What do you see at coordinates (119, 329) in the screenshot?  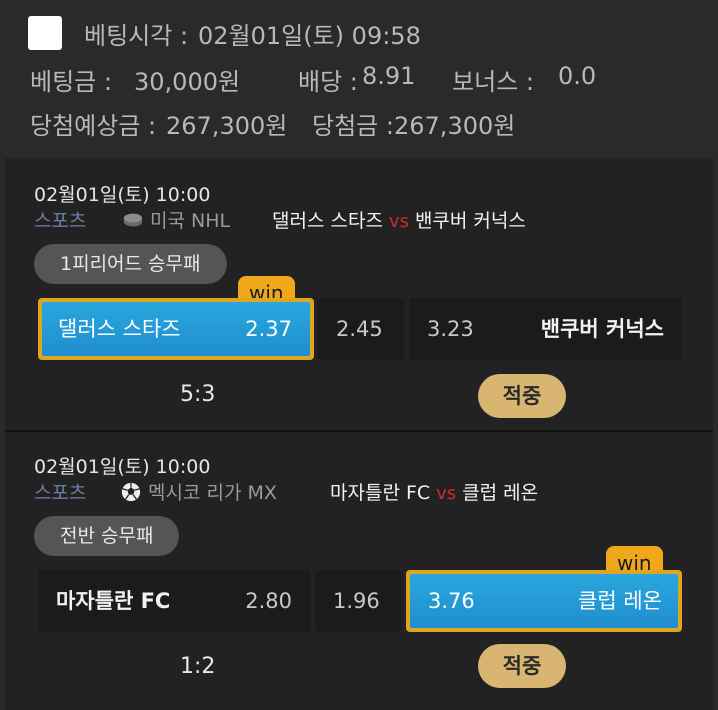 I see `home-team-label: 댈러스 스타즈` at bounding box center [119, 329].